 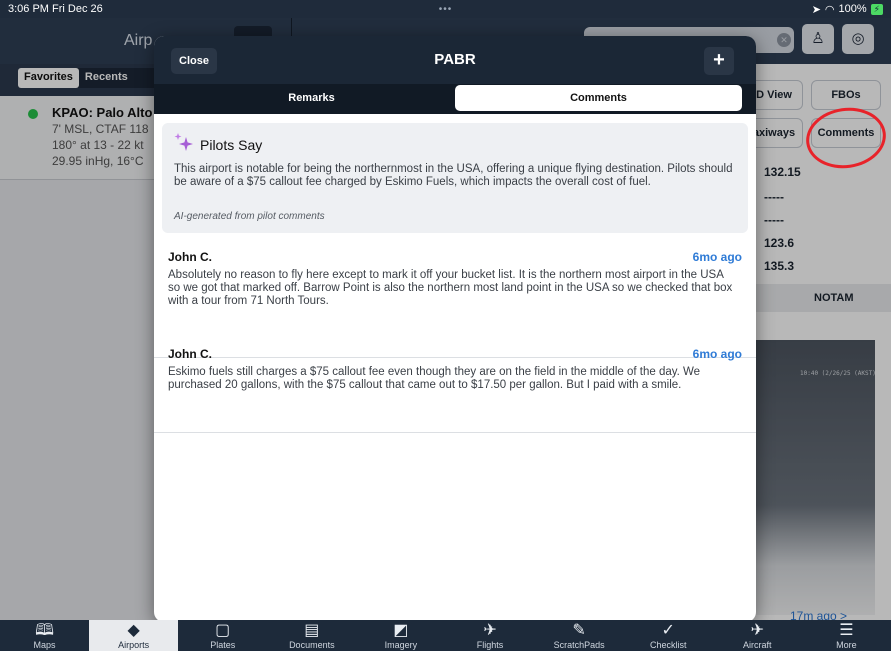 I want to click on sparkle-icon, so click(x=183, y=142).